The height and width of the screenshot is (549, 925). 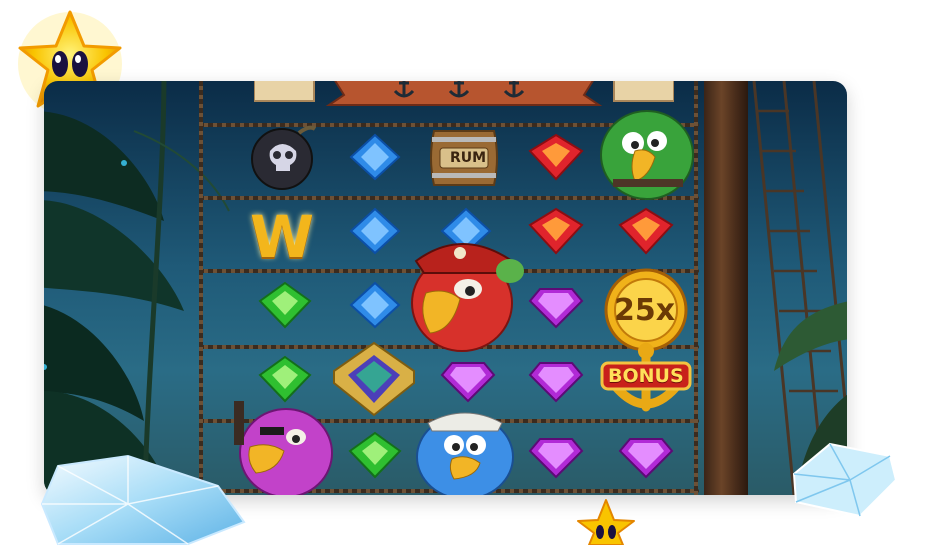 What do you see at coordinates (284, 156) in the screenshot?
I see `bomb-skull-symbol` at bounding box center [284, 156].